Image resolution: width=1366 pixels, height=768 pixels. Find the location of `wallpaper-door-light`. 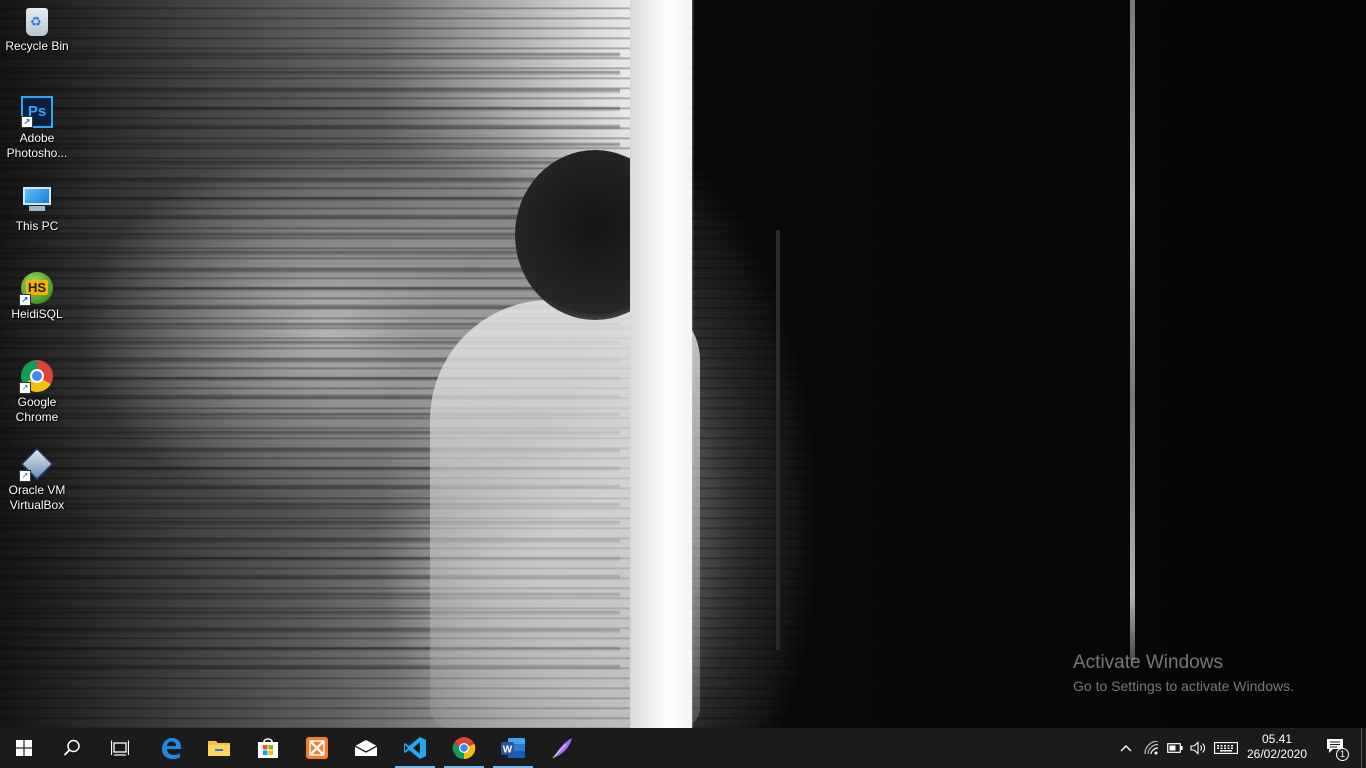

wallpaper-door-light is located at coordinates (661, 364).